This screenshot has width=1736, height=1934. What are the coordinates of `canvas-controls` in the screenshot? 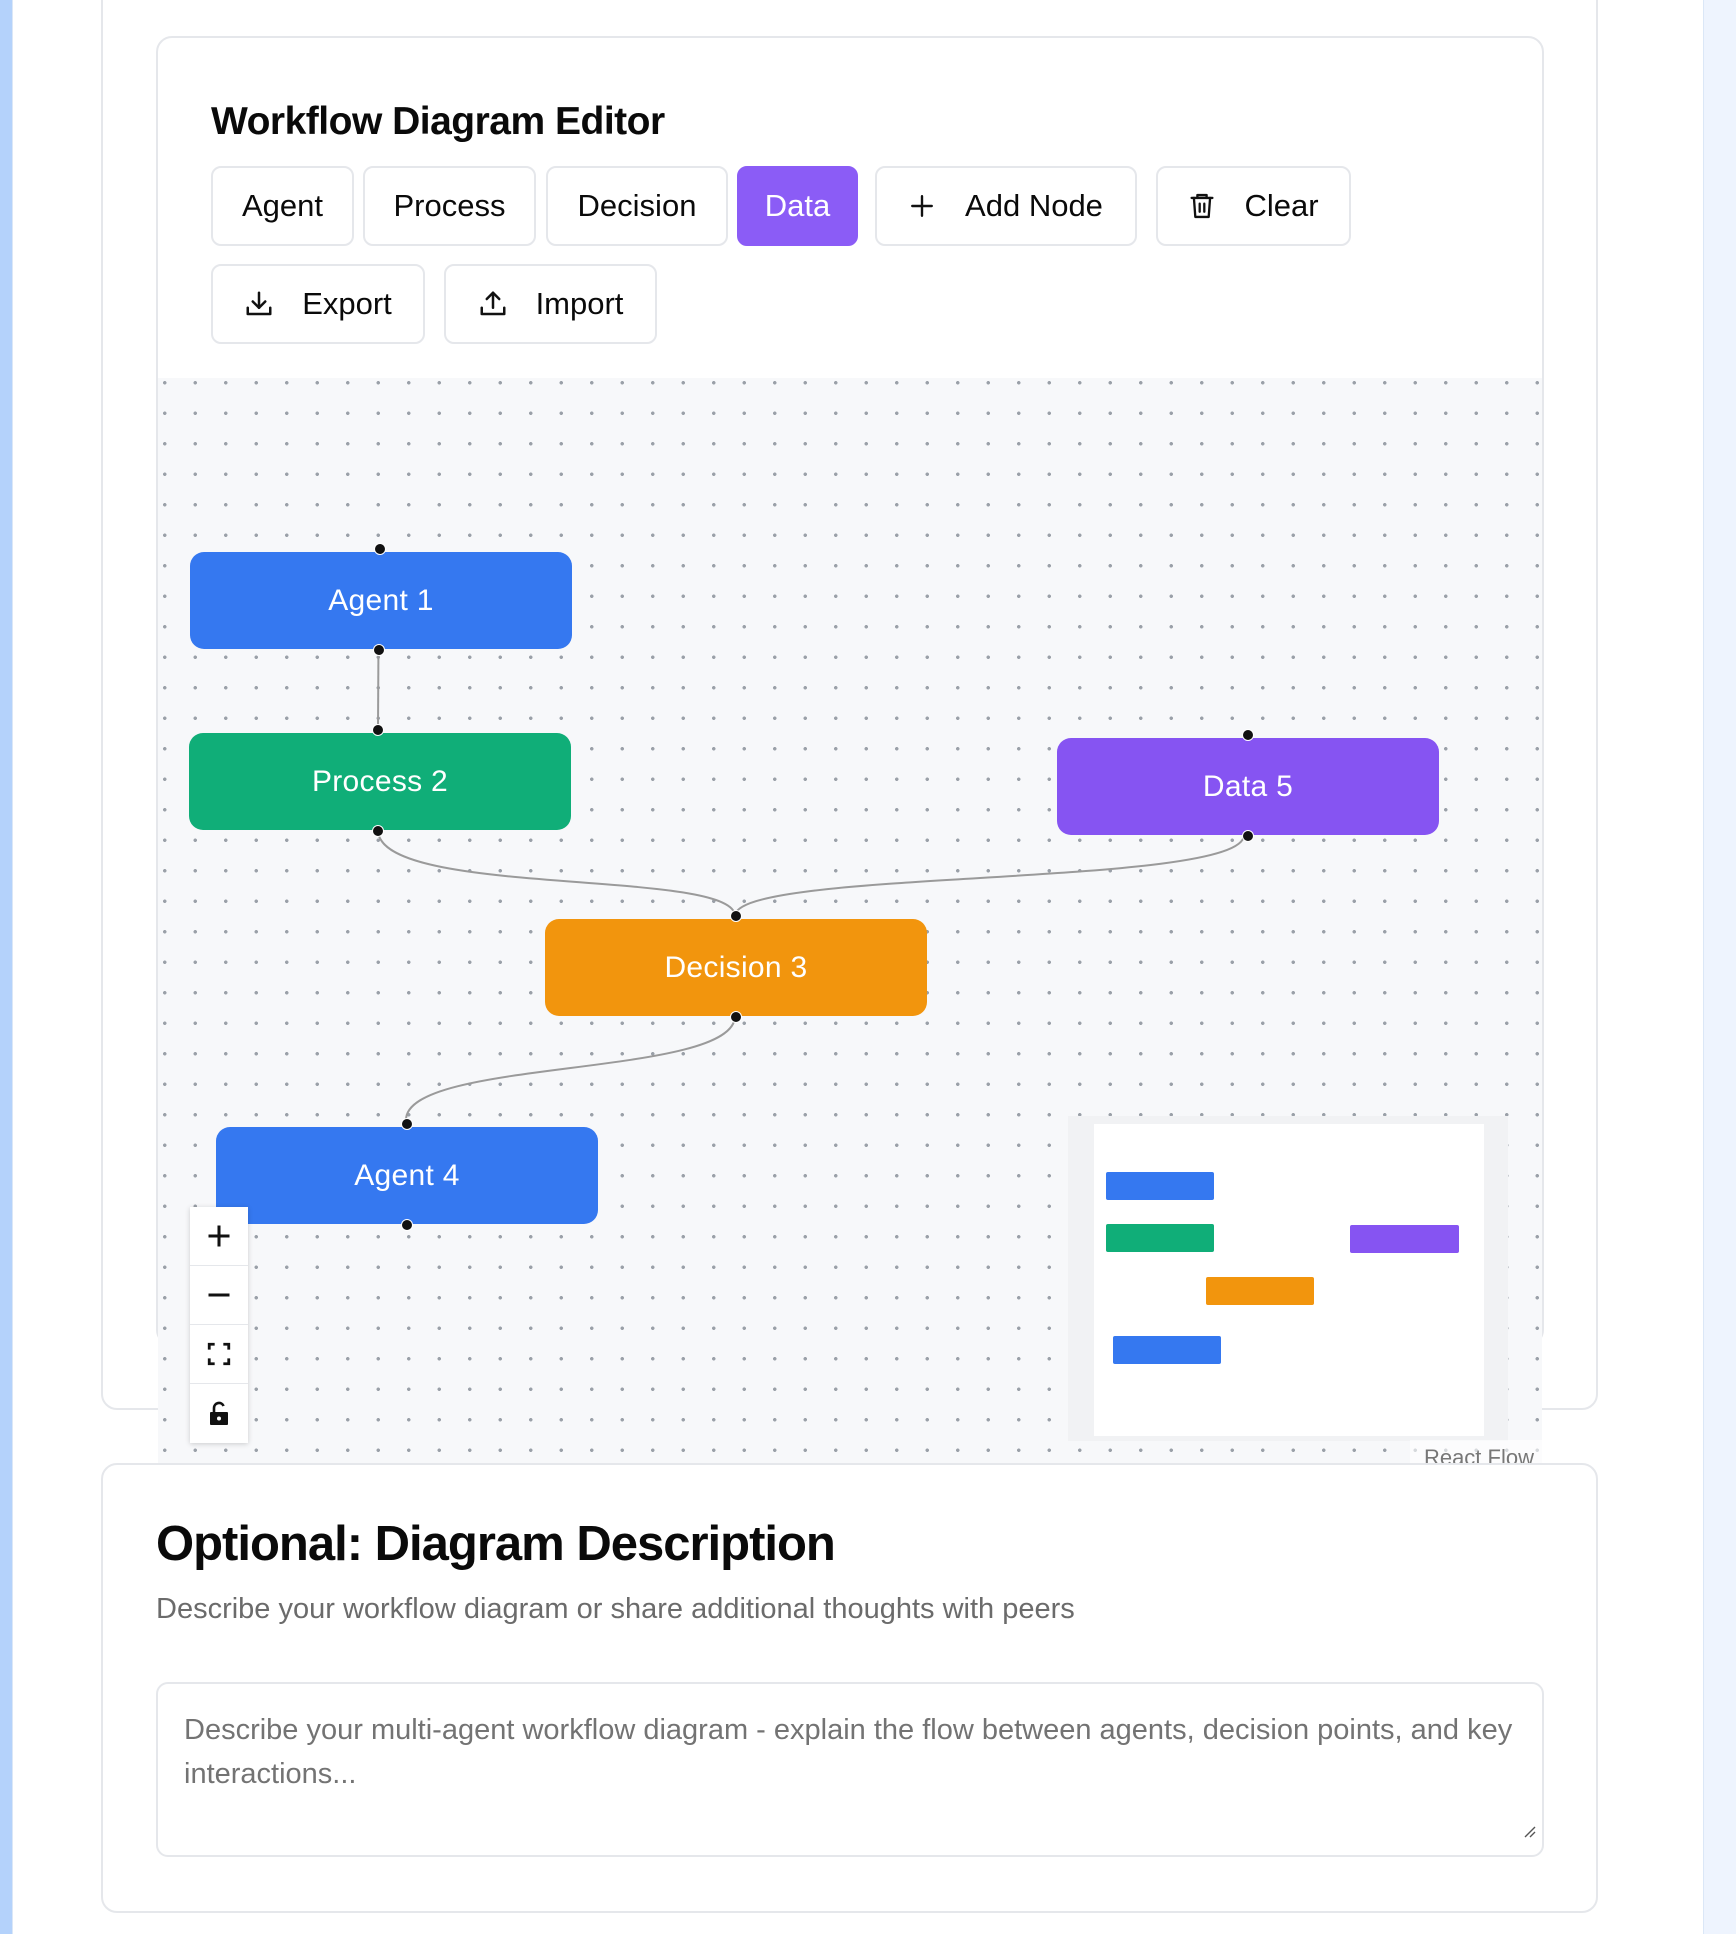 It's located at (219, 1325).